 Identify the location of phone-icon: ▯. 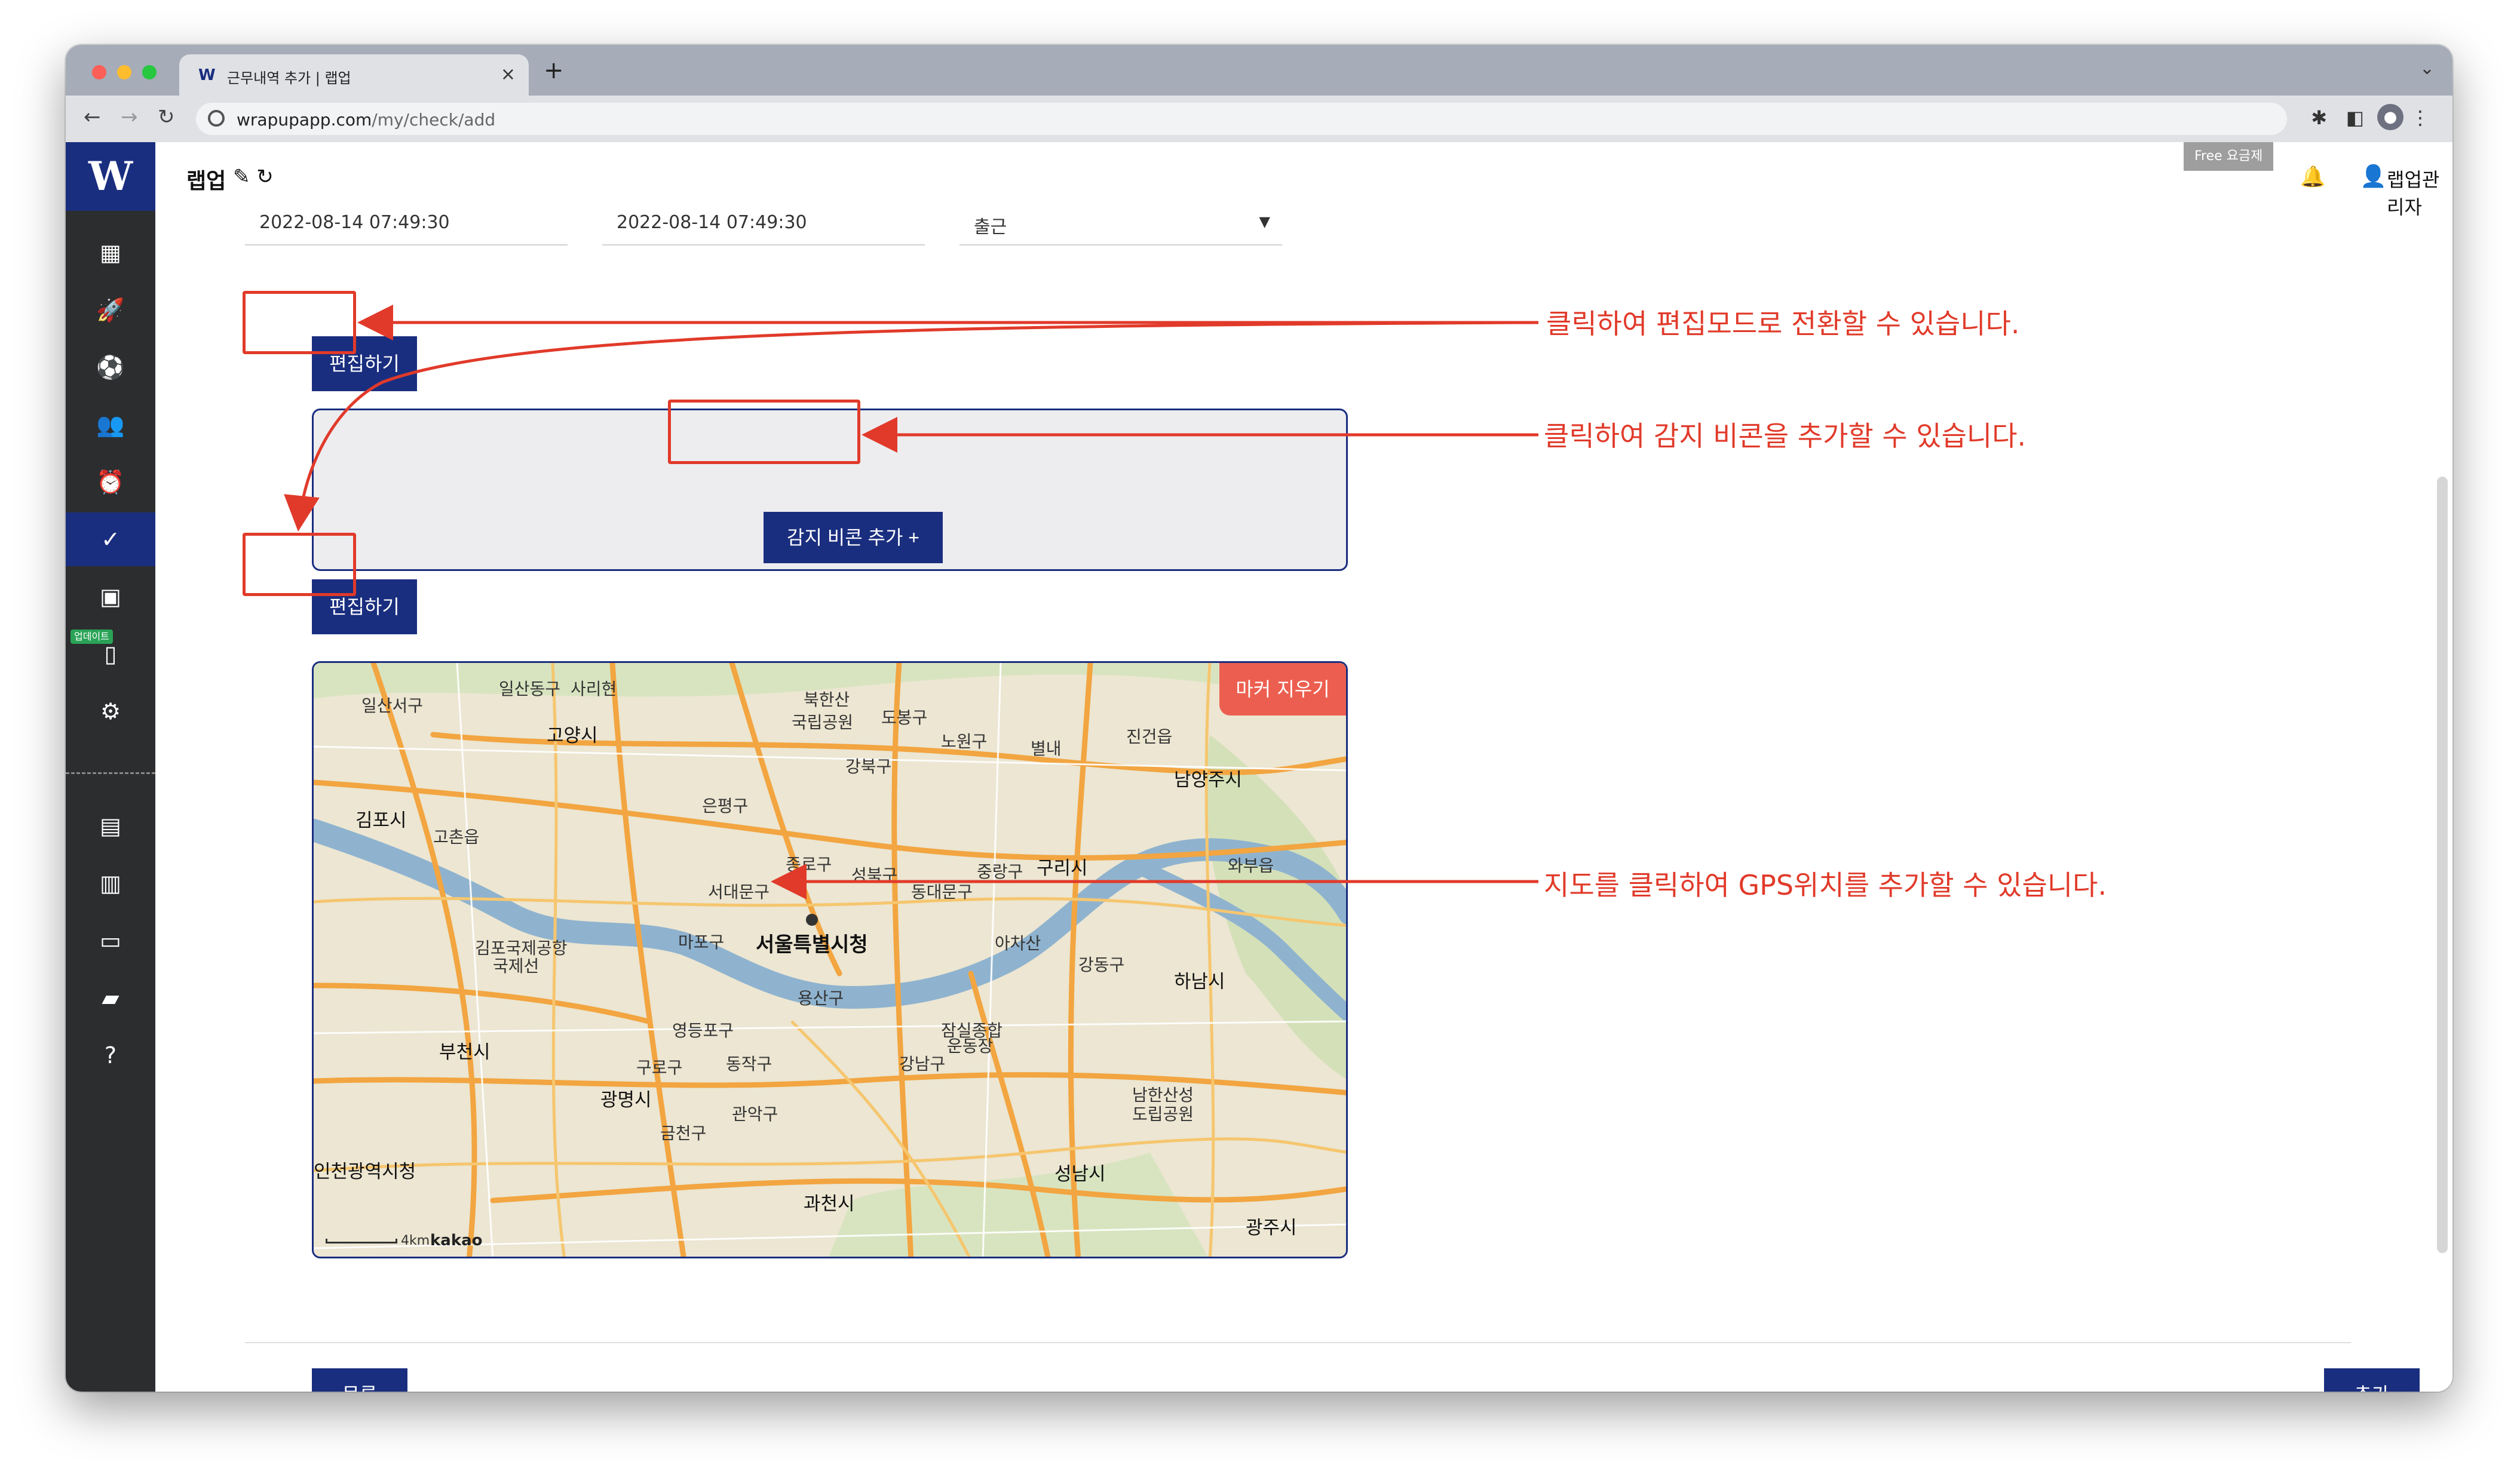
(111, 654).